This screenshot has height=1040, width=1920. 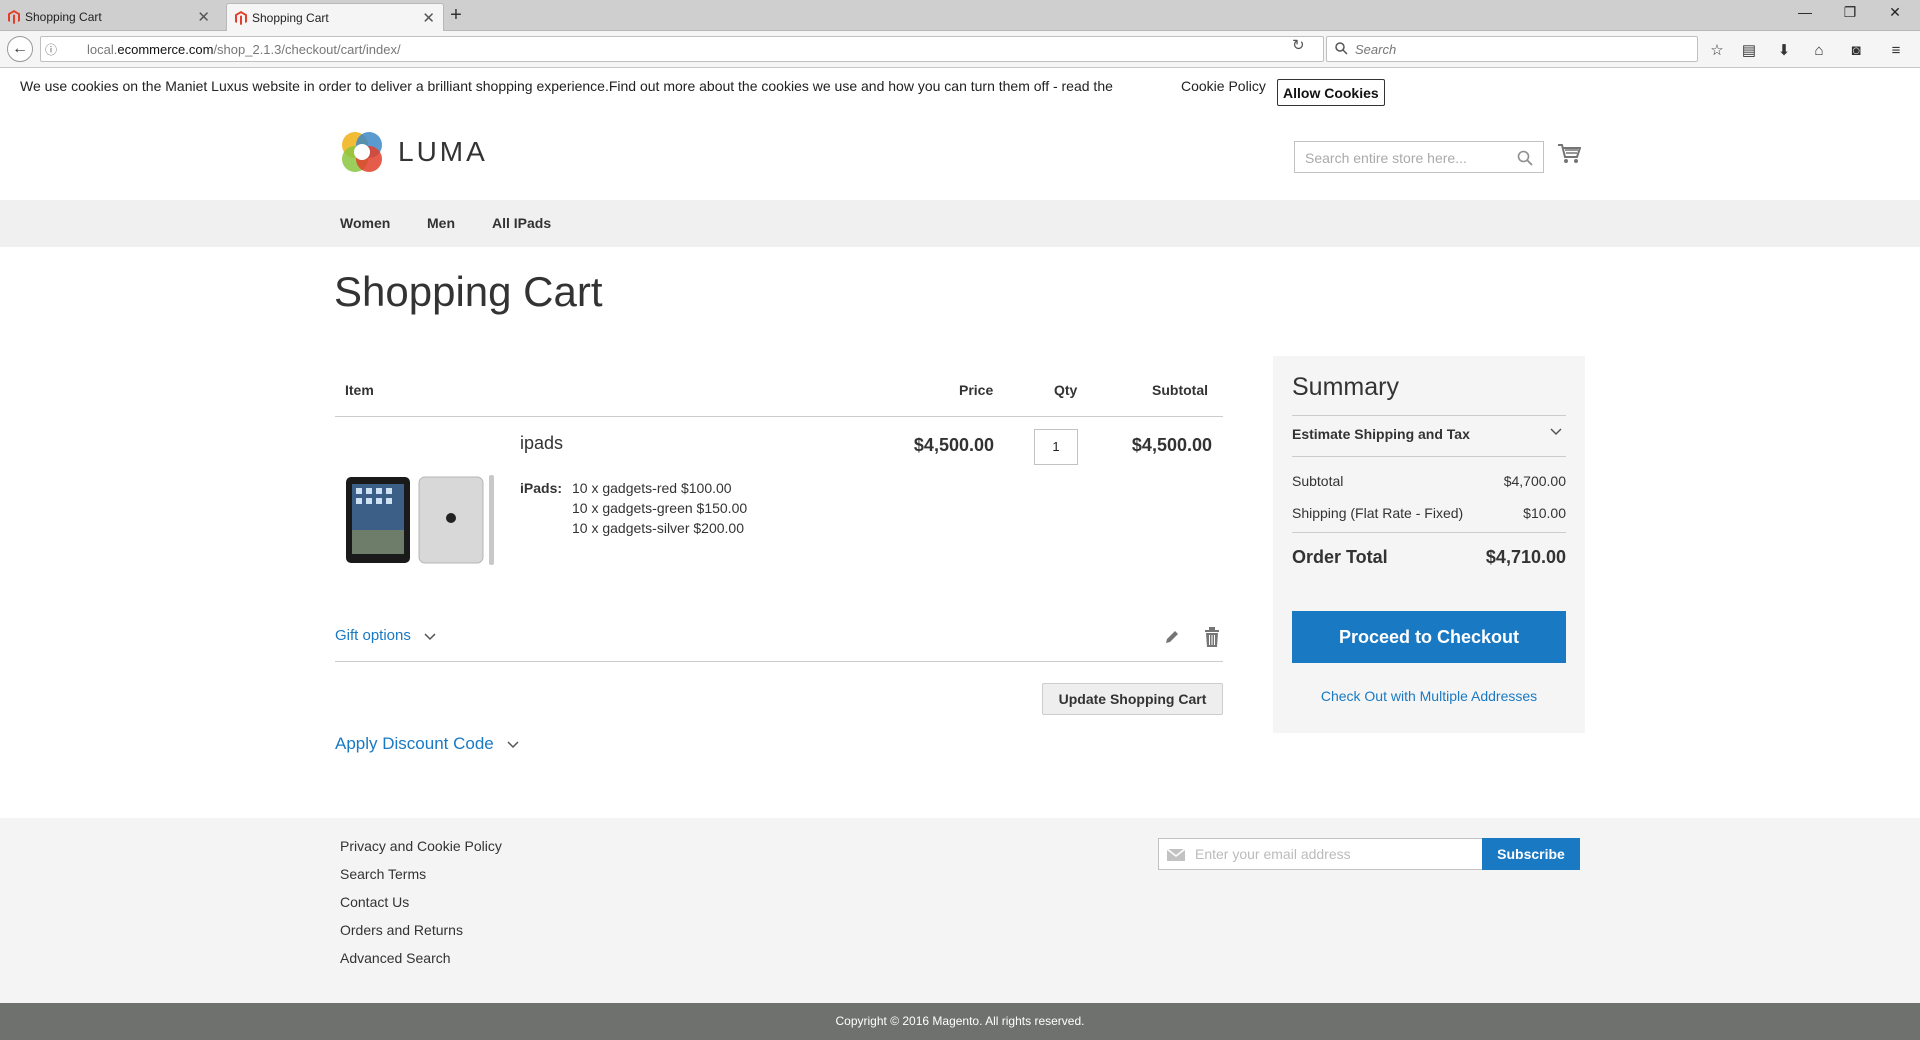 I want to click on option-value: 10 x gadgets-silver $200.00, so click(x=658, y=528).